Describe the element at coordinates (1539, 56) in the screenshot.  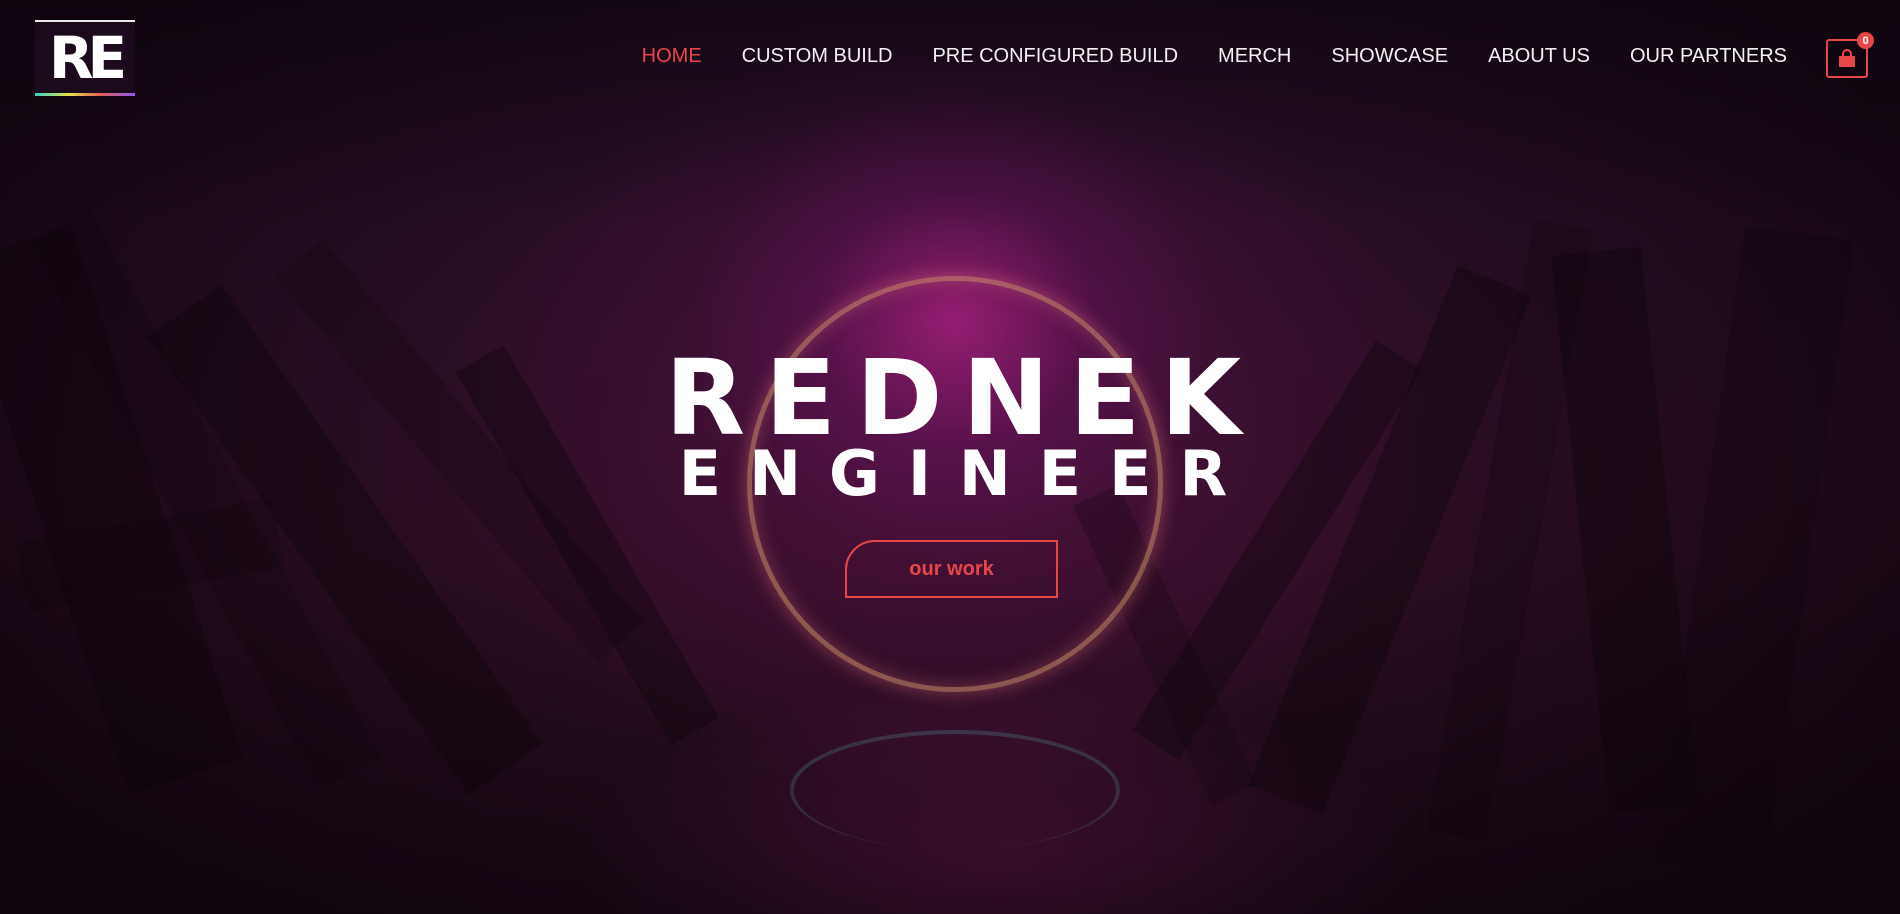
I see `nav-item-about-us: ABOUT US` at that location.